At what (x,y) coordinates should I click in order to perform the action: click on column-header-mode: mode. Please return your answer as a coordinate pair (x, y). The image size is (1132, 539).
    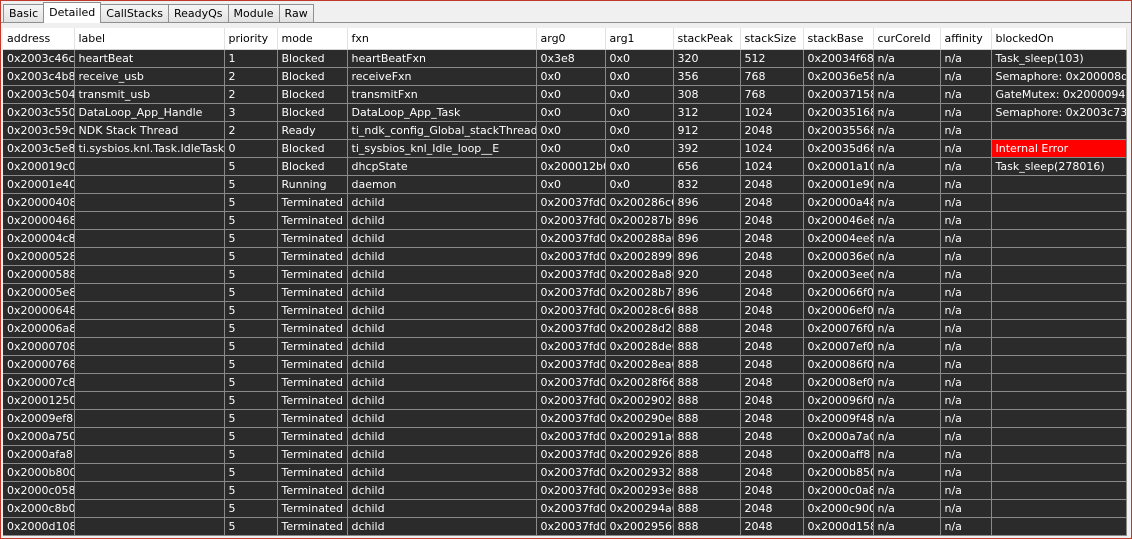
    Looking at the image, I should click on (312, 39).